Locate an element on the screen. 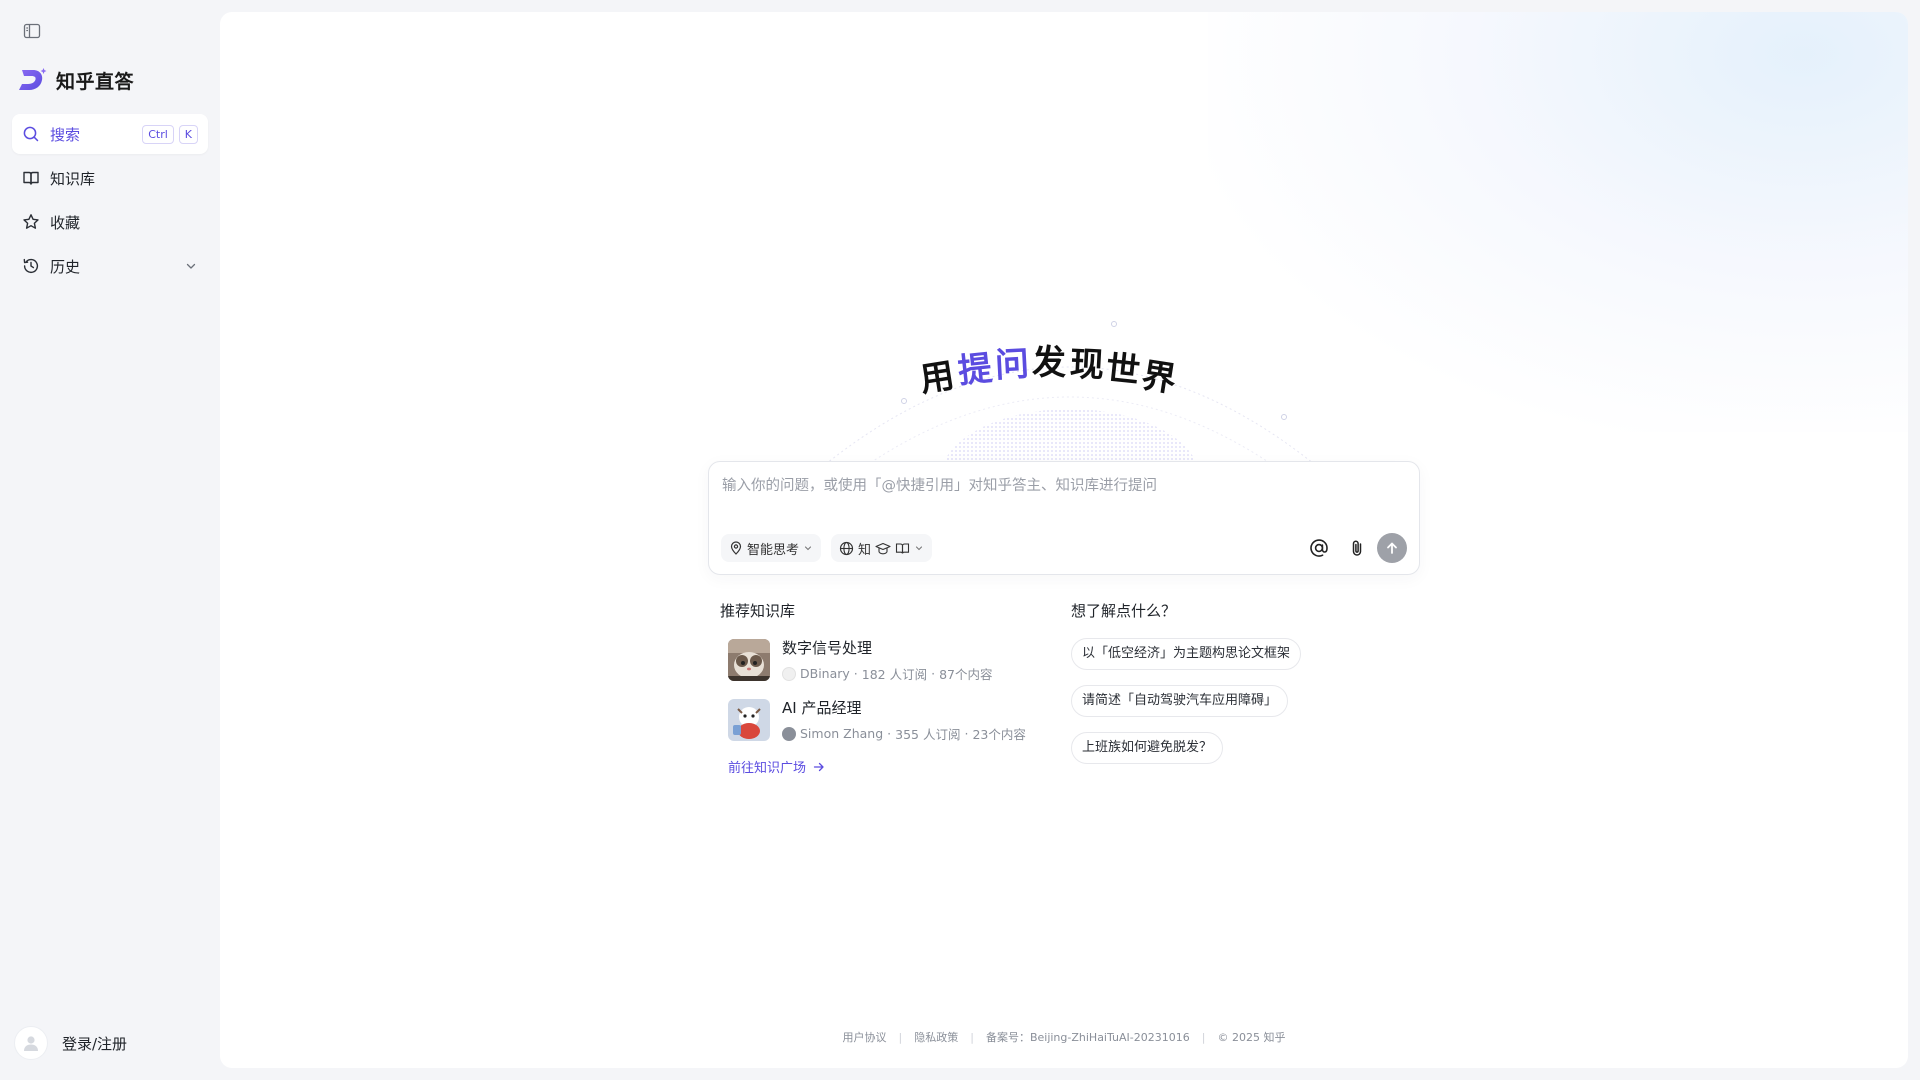 This screenshot has height=1080, width=1920. shortcut-keys: Ctrl K is located at coordinates (170, 134).